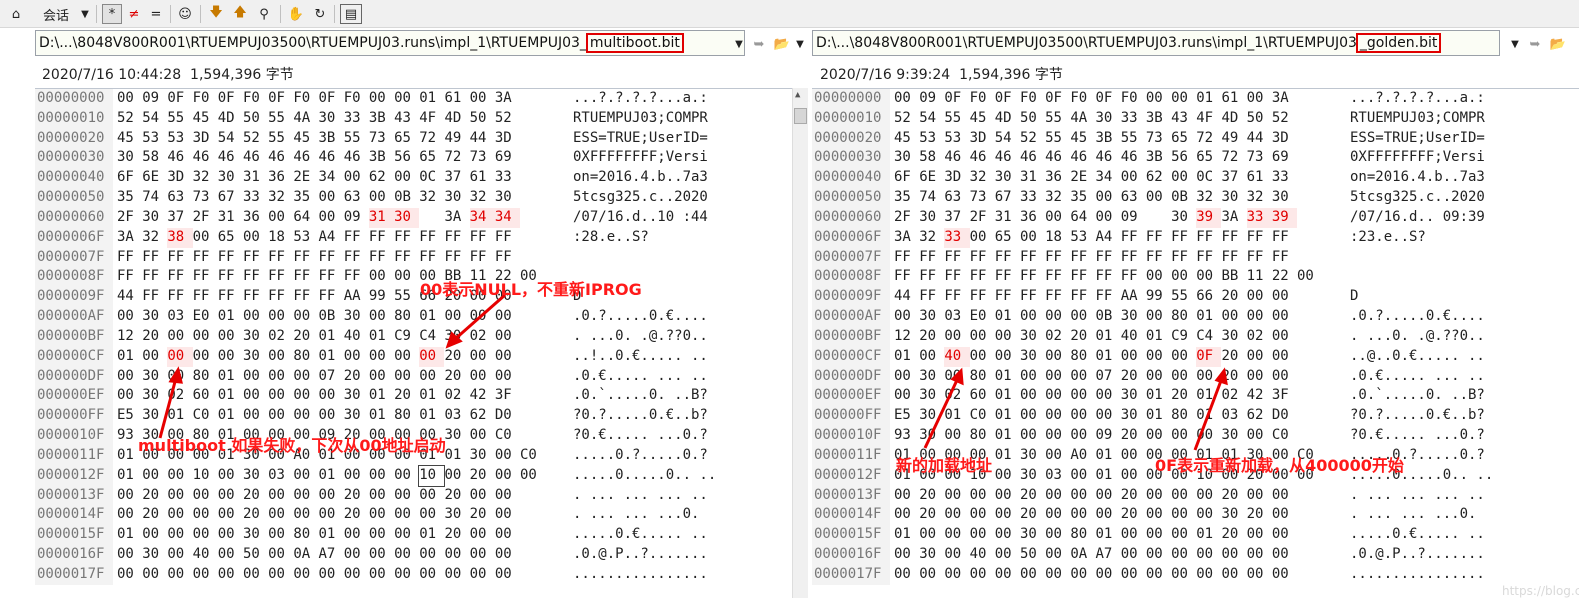 The width and height of the screenshot is (1579, 598). Describe the element at coordinates (941, 413) in the screenshot. I see `arrow-new-addr` at that location.